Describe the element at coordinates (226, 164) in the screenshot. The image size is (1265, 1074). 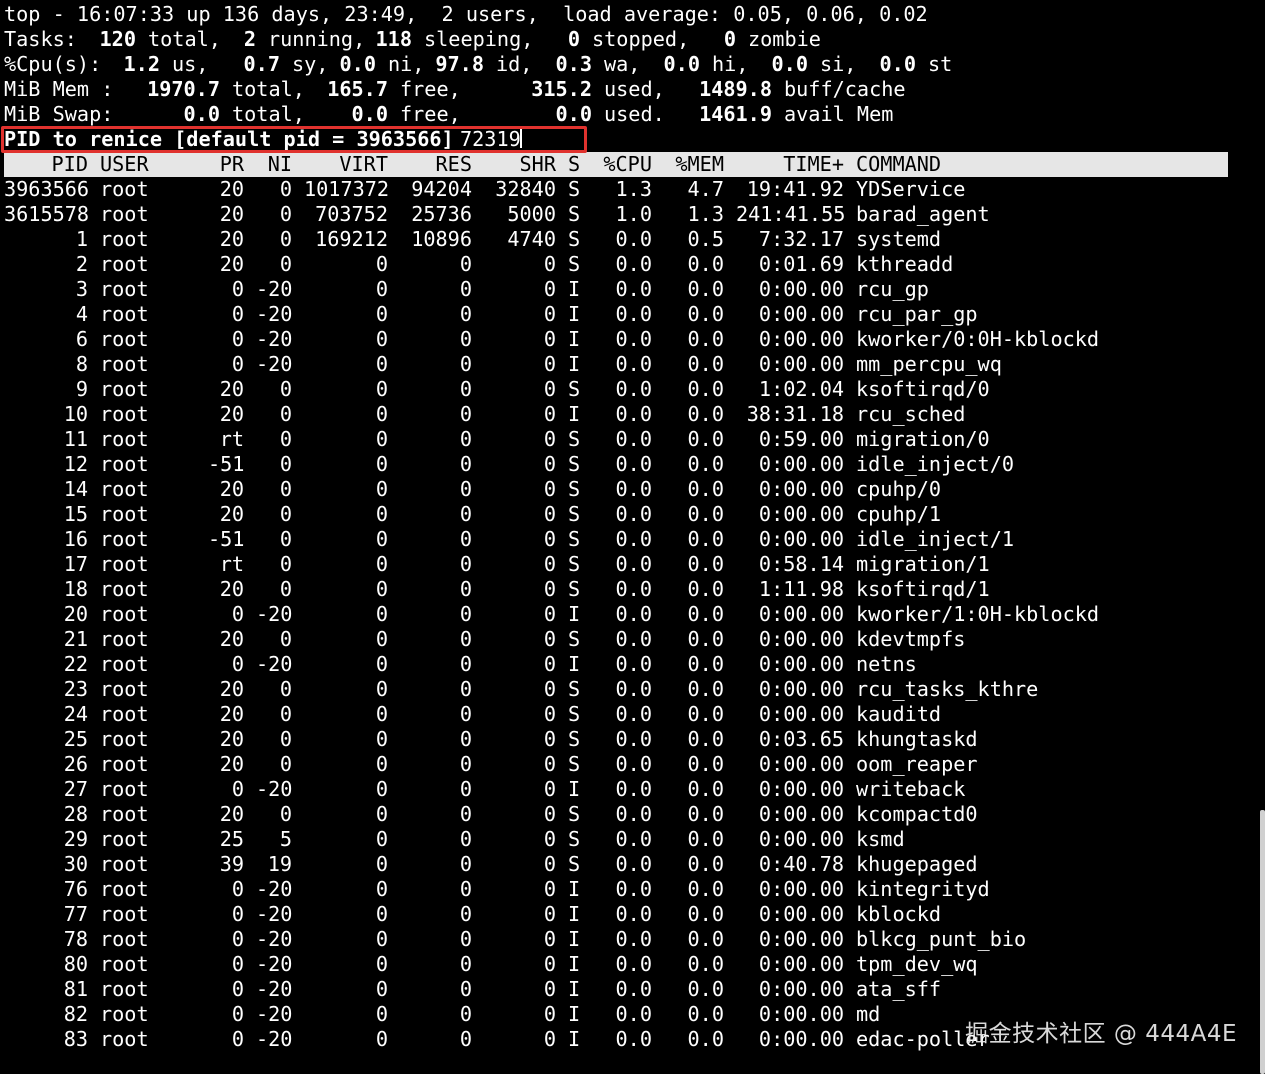
I see `col-pr: PR` at that location.